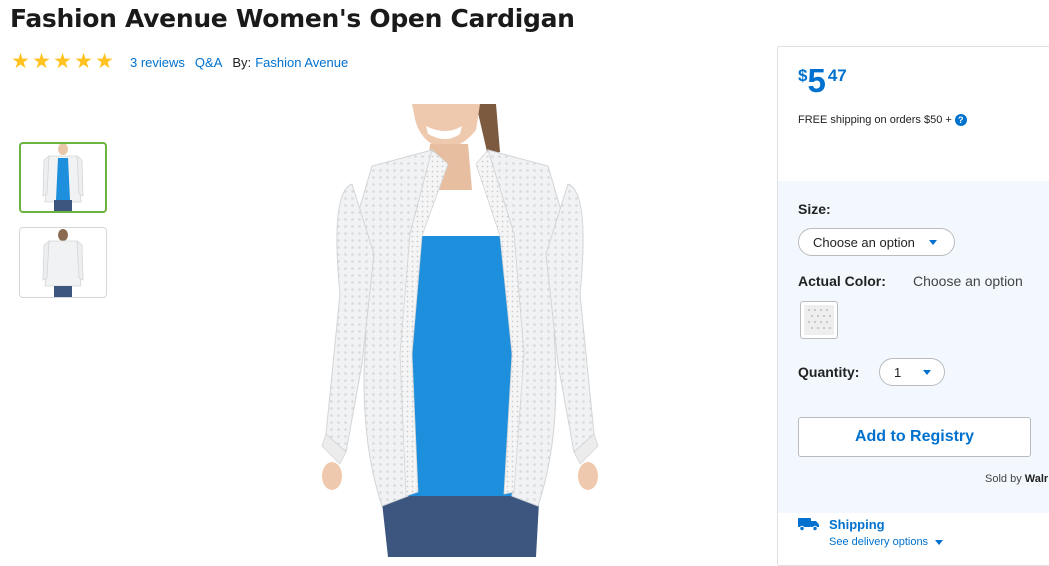 This screenshot has width=1049, height=566. Describe the element at coordinates (1036, 479) in the screenshot. I see `sold-by-name: Walr` at that location.